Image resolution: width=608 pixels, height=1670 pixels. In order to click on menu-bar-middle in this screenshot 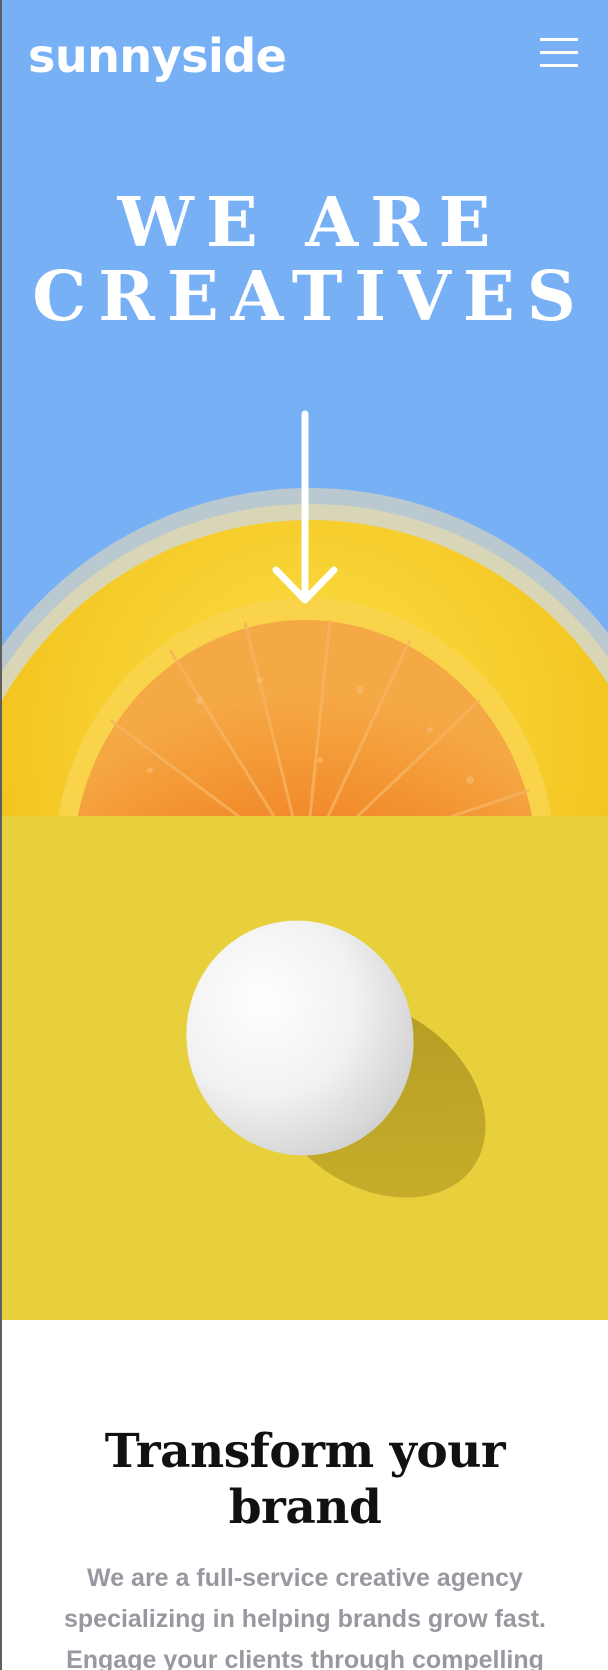, I will do `click(559, 52)`.